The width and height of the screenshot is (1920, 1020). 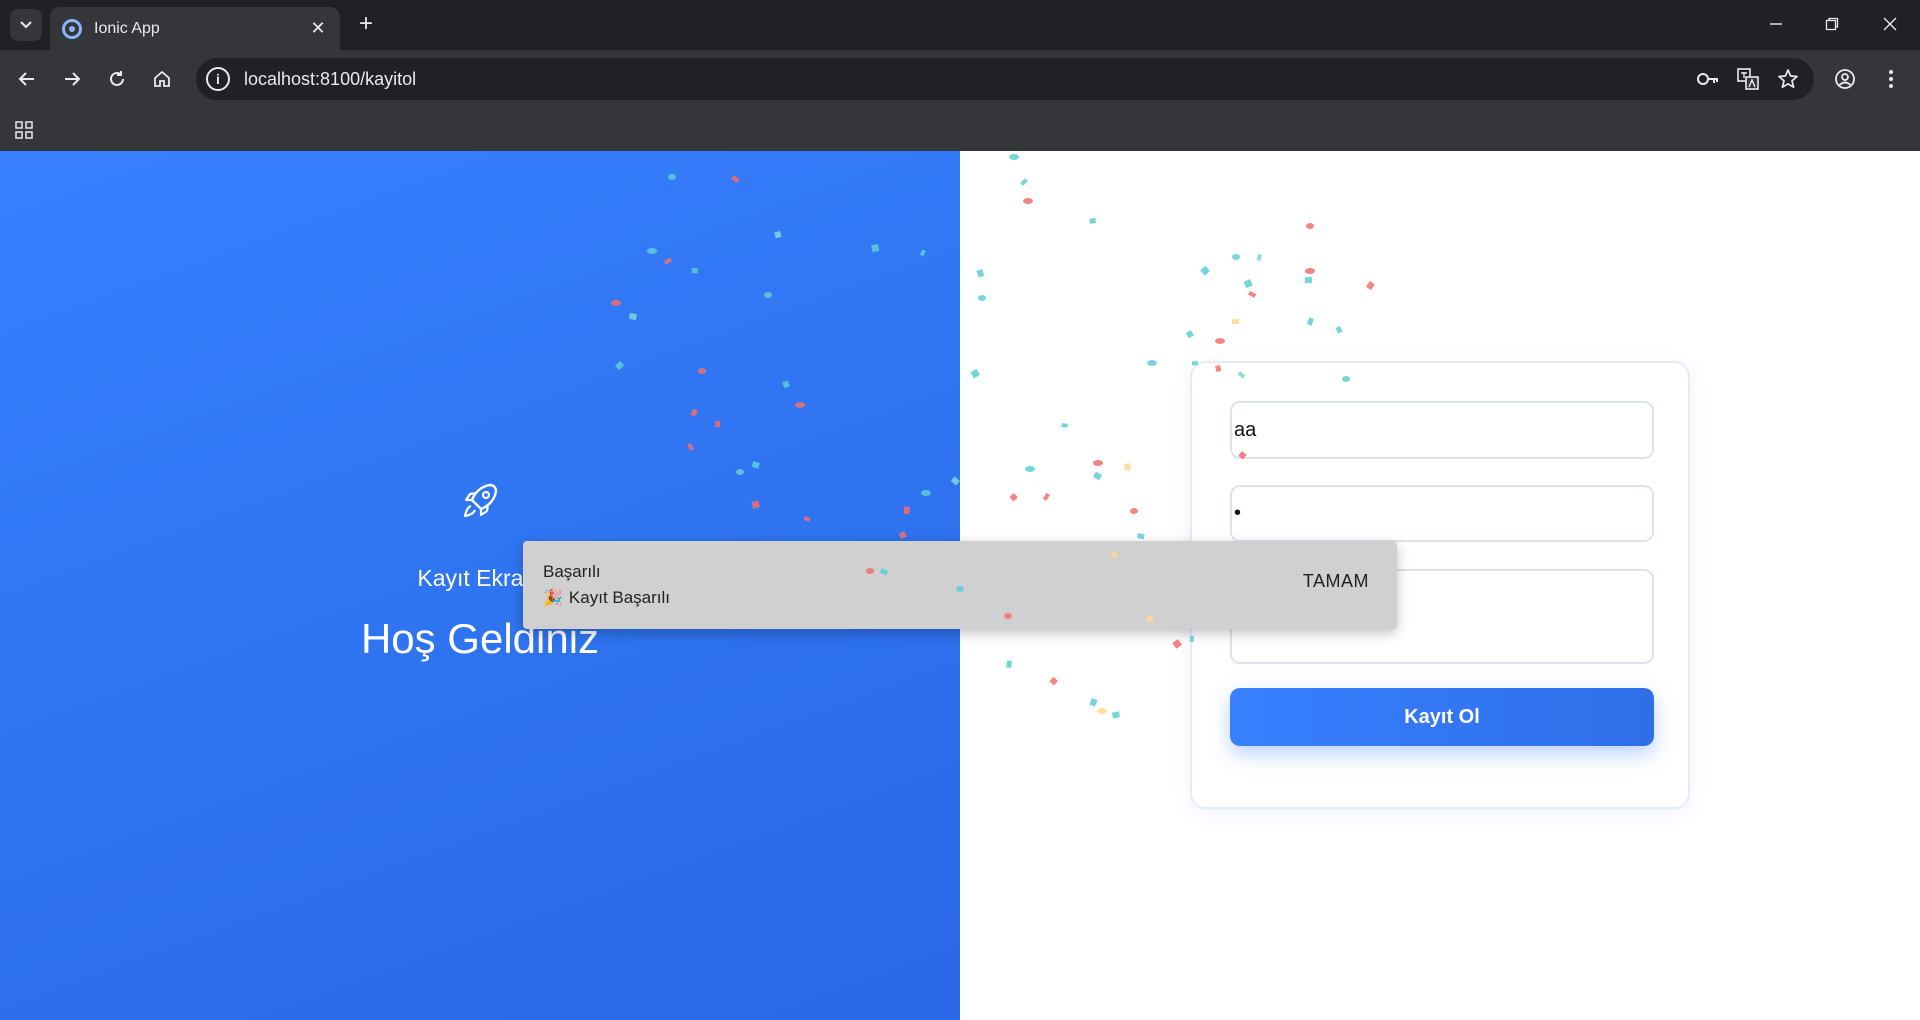 I want to click on tab-strip: Ionic App ✕ +, so click(x=960, y=25).